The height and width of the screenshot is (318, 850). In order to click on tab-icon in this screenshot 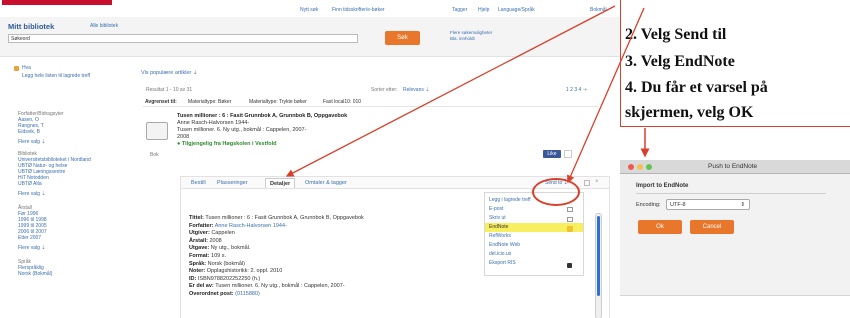, I will do `click(587, 183)`.